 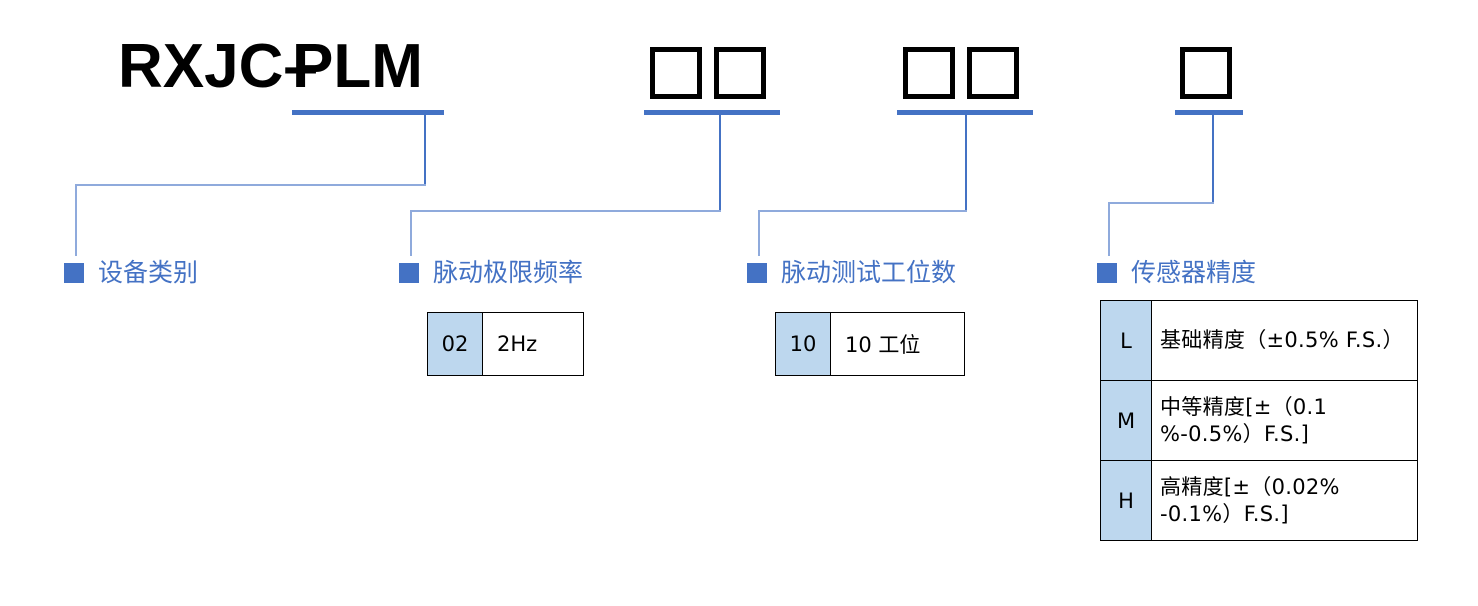 I want to click on leader-device-type-vertical-top, so click(x=425, y=149).